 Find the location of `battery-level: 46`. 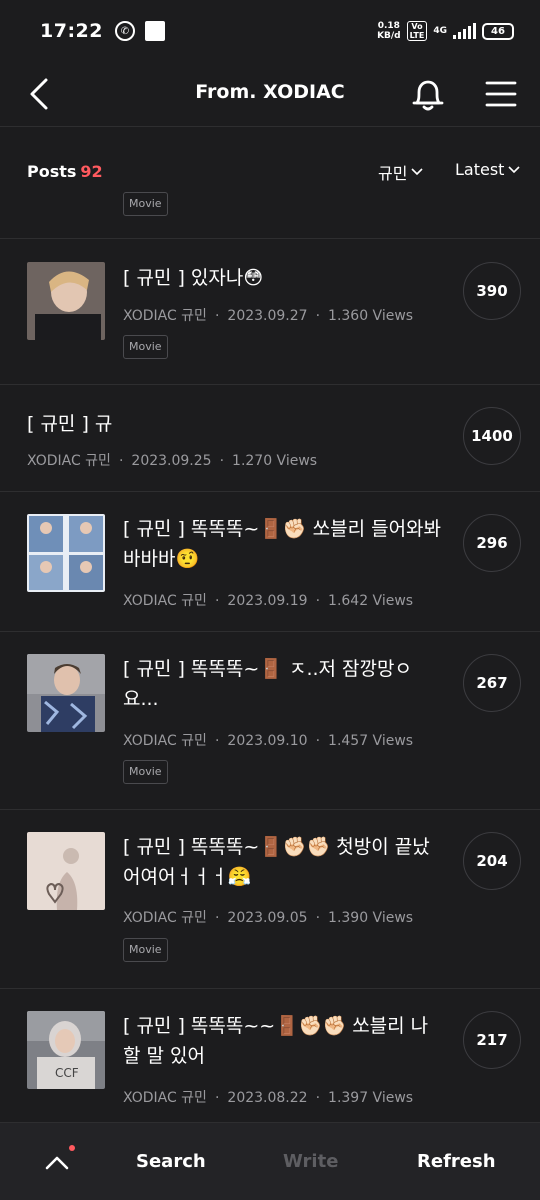

battery-level: 46 is located at coordinates (498, 31).